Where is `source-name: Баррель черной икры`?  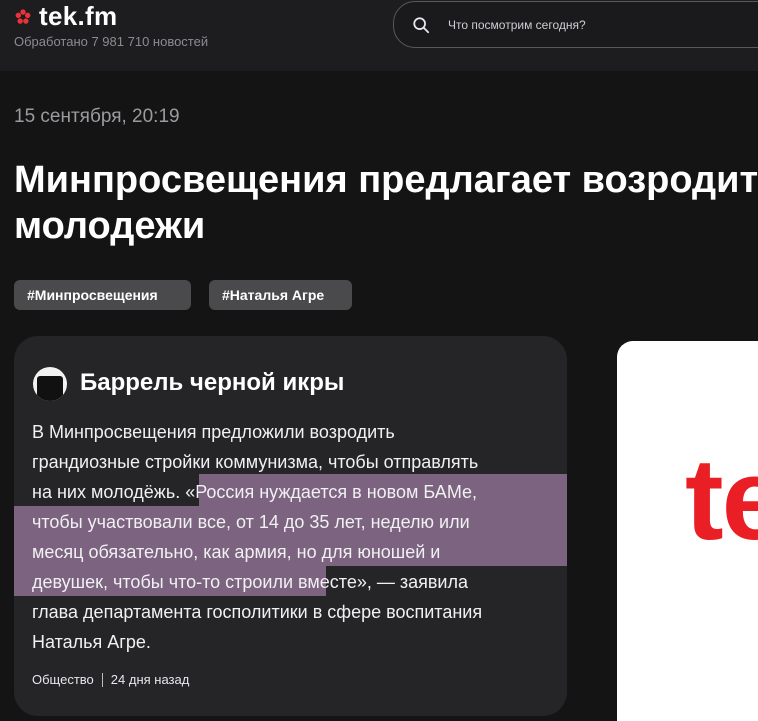 source-name: Баррель черной икры is located at coordinates (212, 383).